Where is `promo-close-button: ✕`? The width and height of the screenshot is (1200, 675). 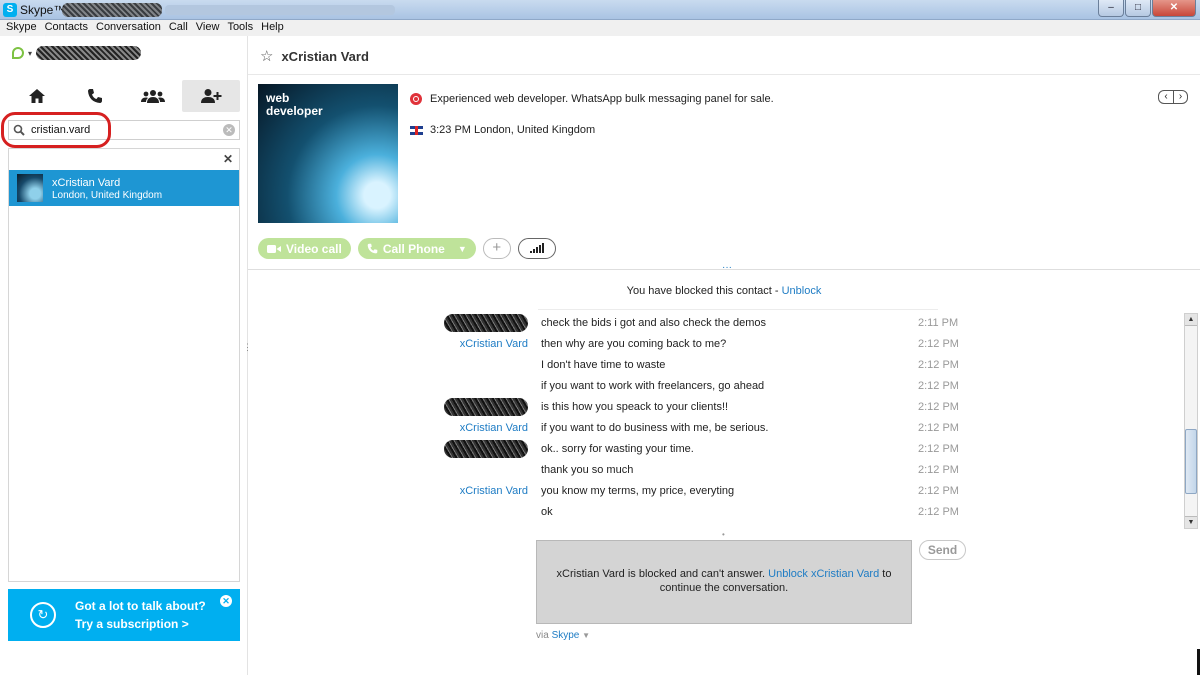 promo-close-button: ✕ is located at coordinates (226, 601).